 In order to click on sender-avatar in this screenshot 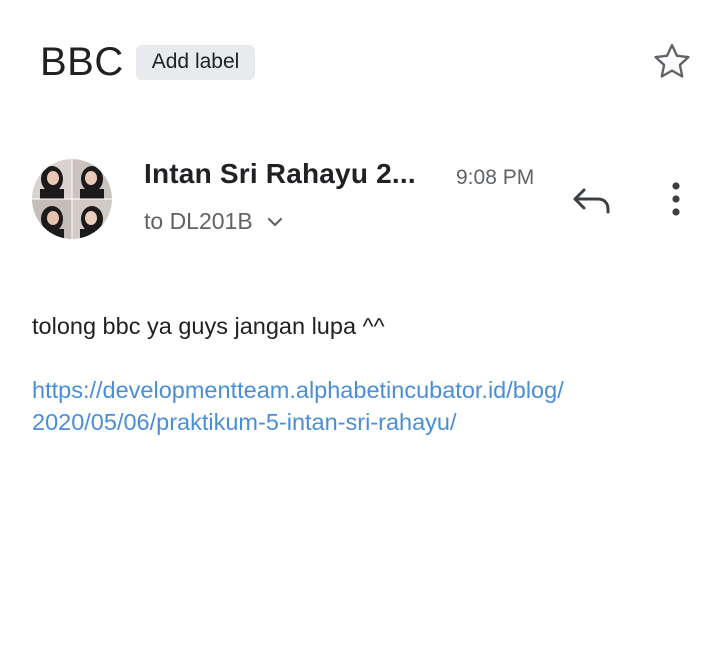, I will do `click(72, 199)`.